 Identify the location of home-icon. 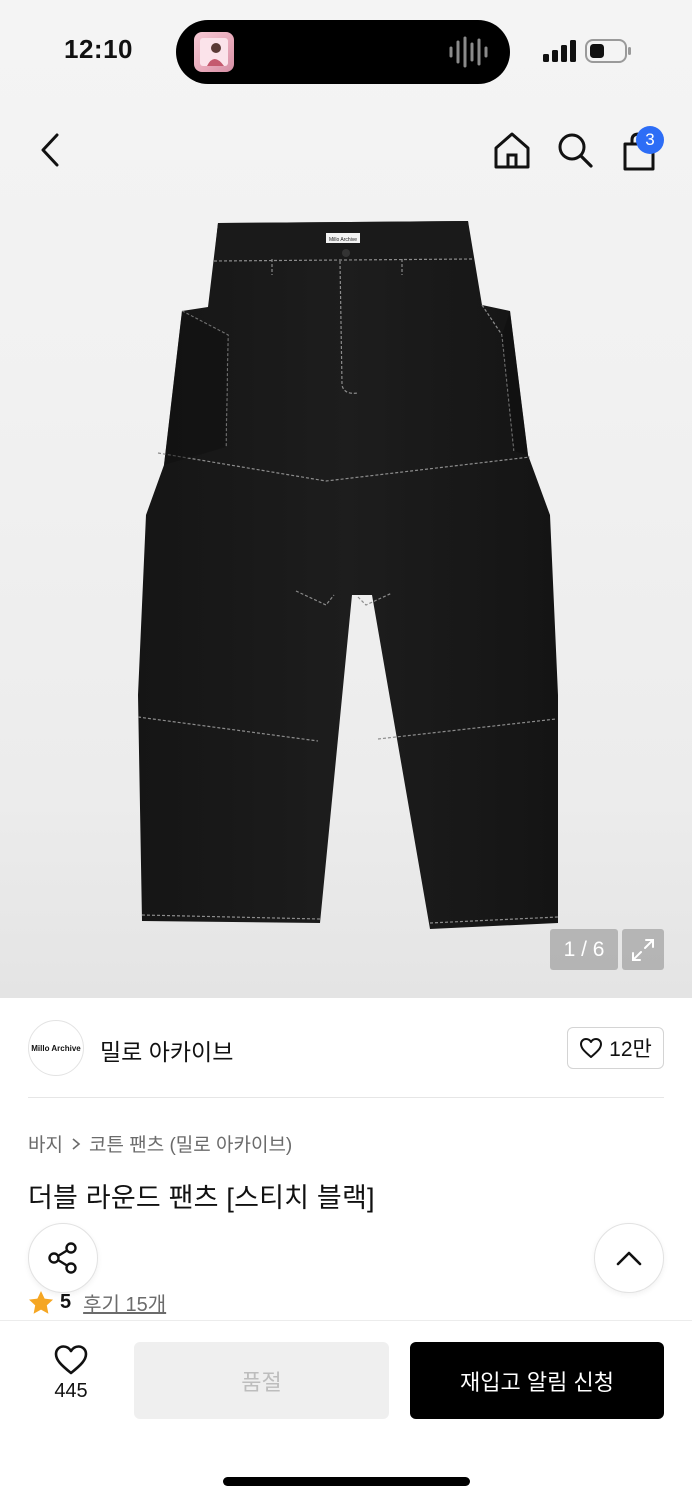
(512, 150).